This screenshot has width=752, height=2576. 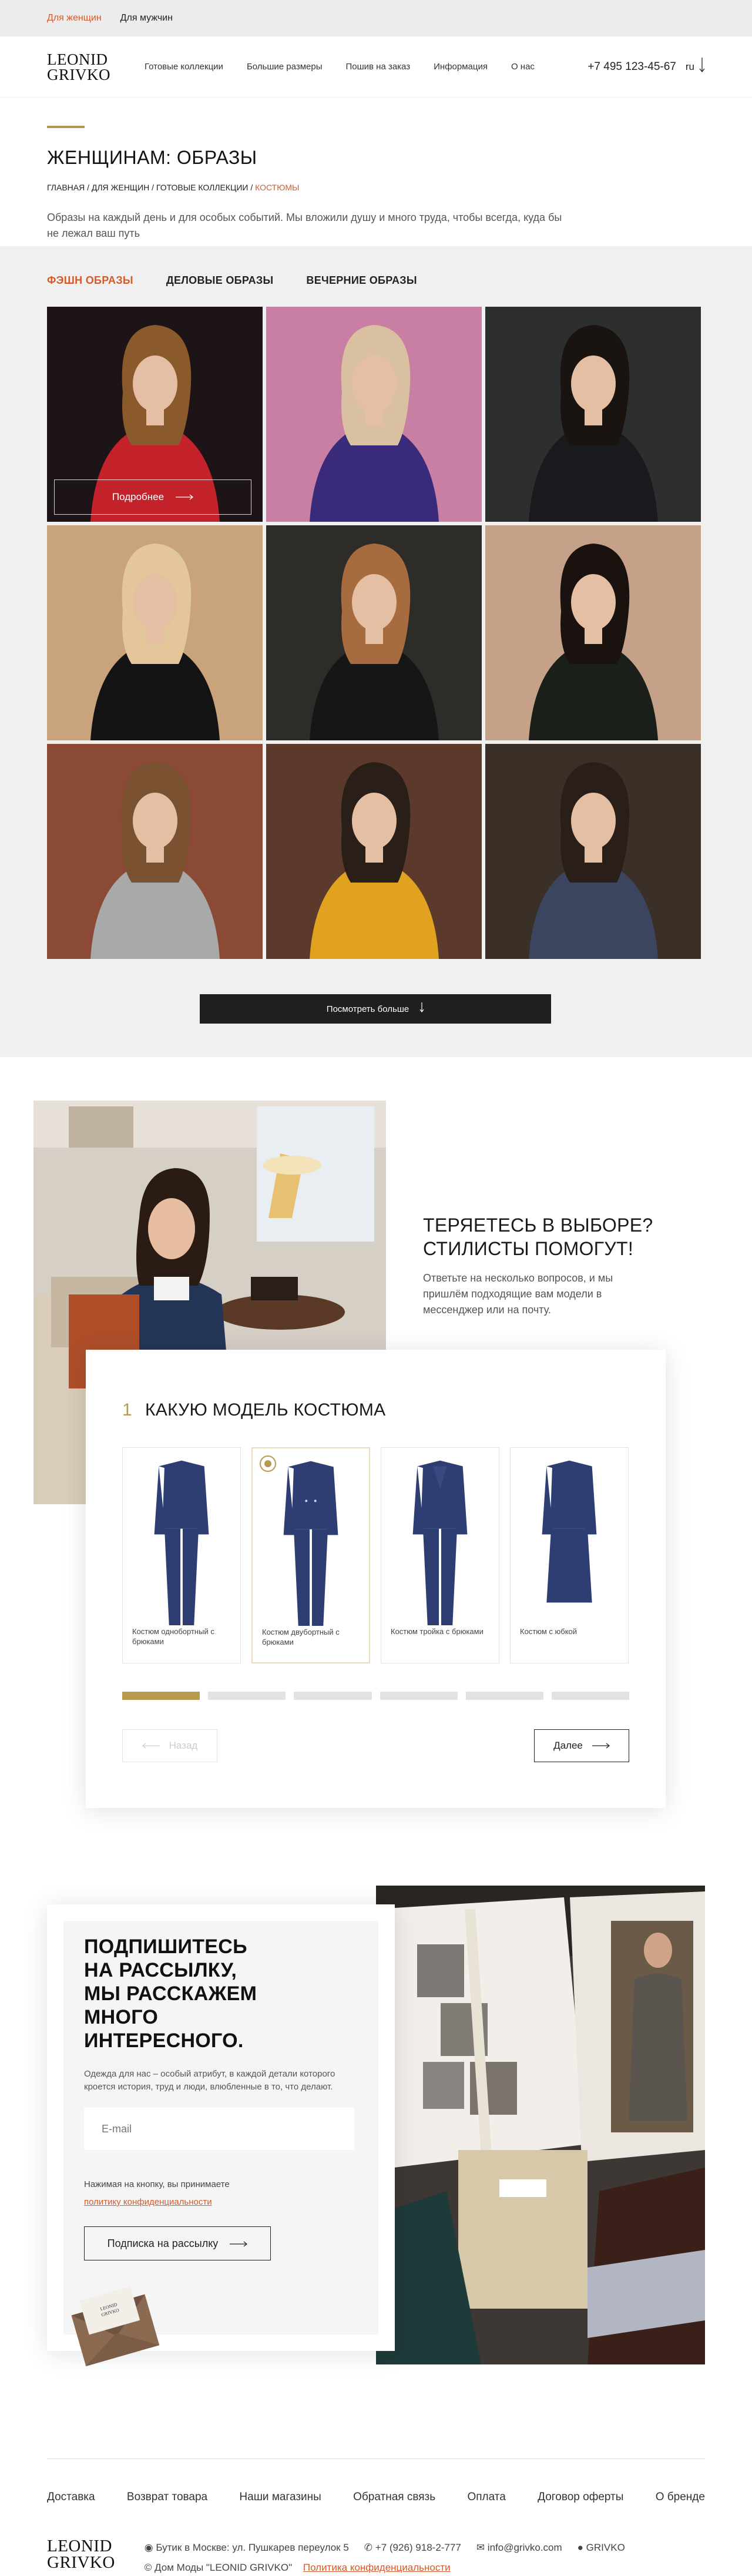 I want to click on women-link: Для женщин, so click(x=74, y=19).